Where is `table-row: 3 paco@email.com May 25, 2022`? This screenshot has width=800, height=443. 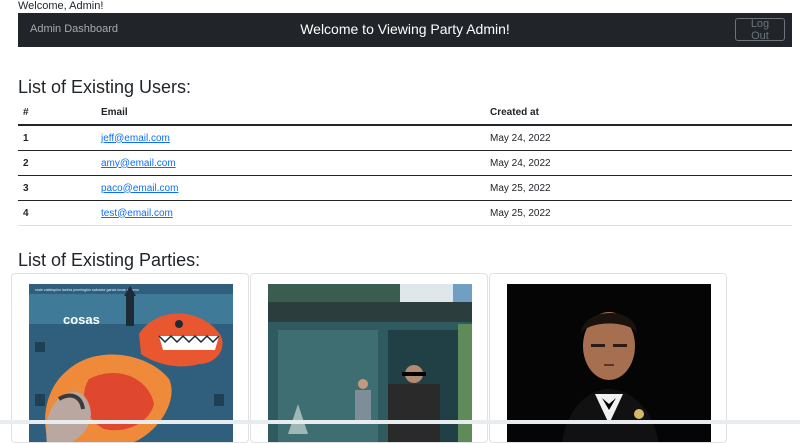 table-row: 3 paco@email.com May 25, 2022 is located at coordinates (405, 188).